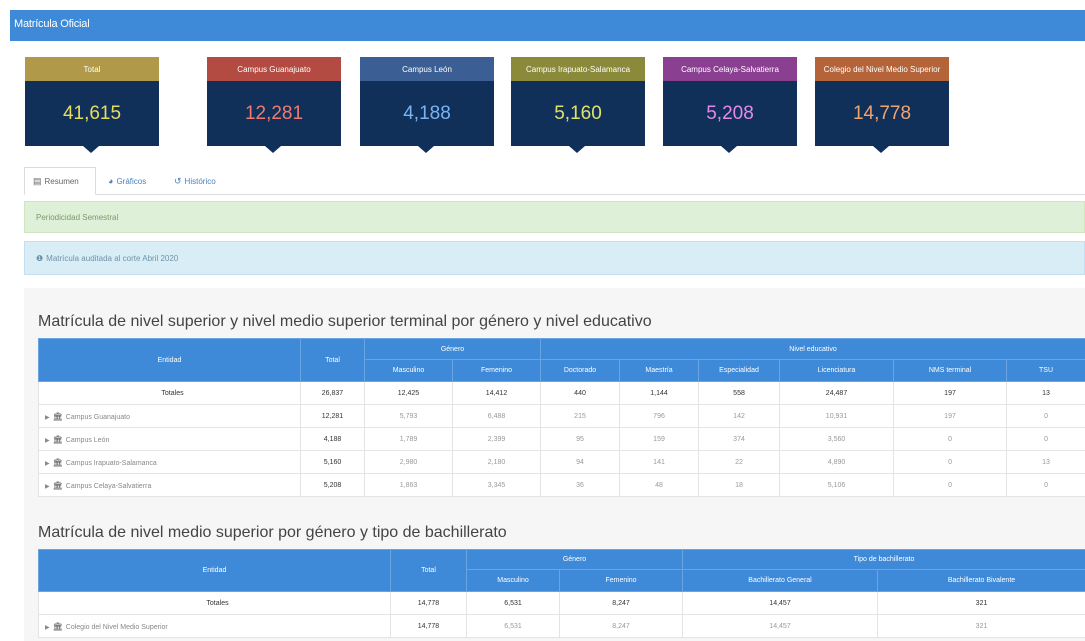  I want to click on kpi-card-campus-celaya-salvatierra: Campus Celaya-Salvatierra 5,208, so click(730, 105).